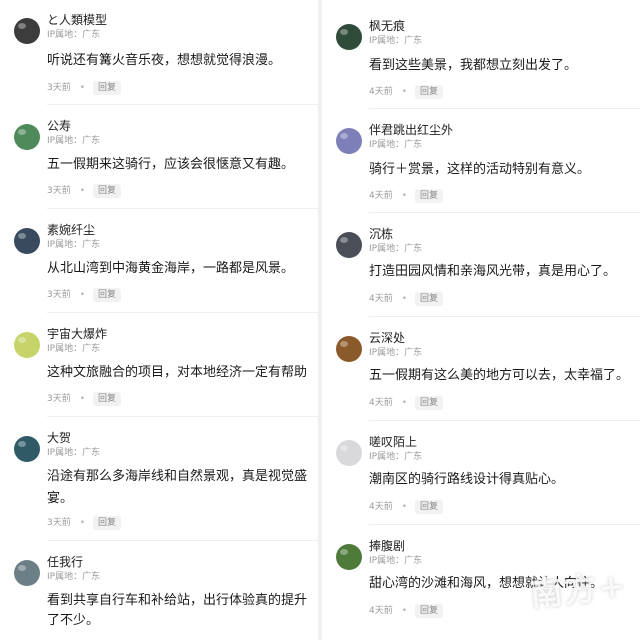  Describe the element at coordinates (411, 130) in the screenshot. I see `username: 伴君跳出红尘外` at that location.